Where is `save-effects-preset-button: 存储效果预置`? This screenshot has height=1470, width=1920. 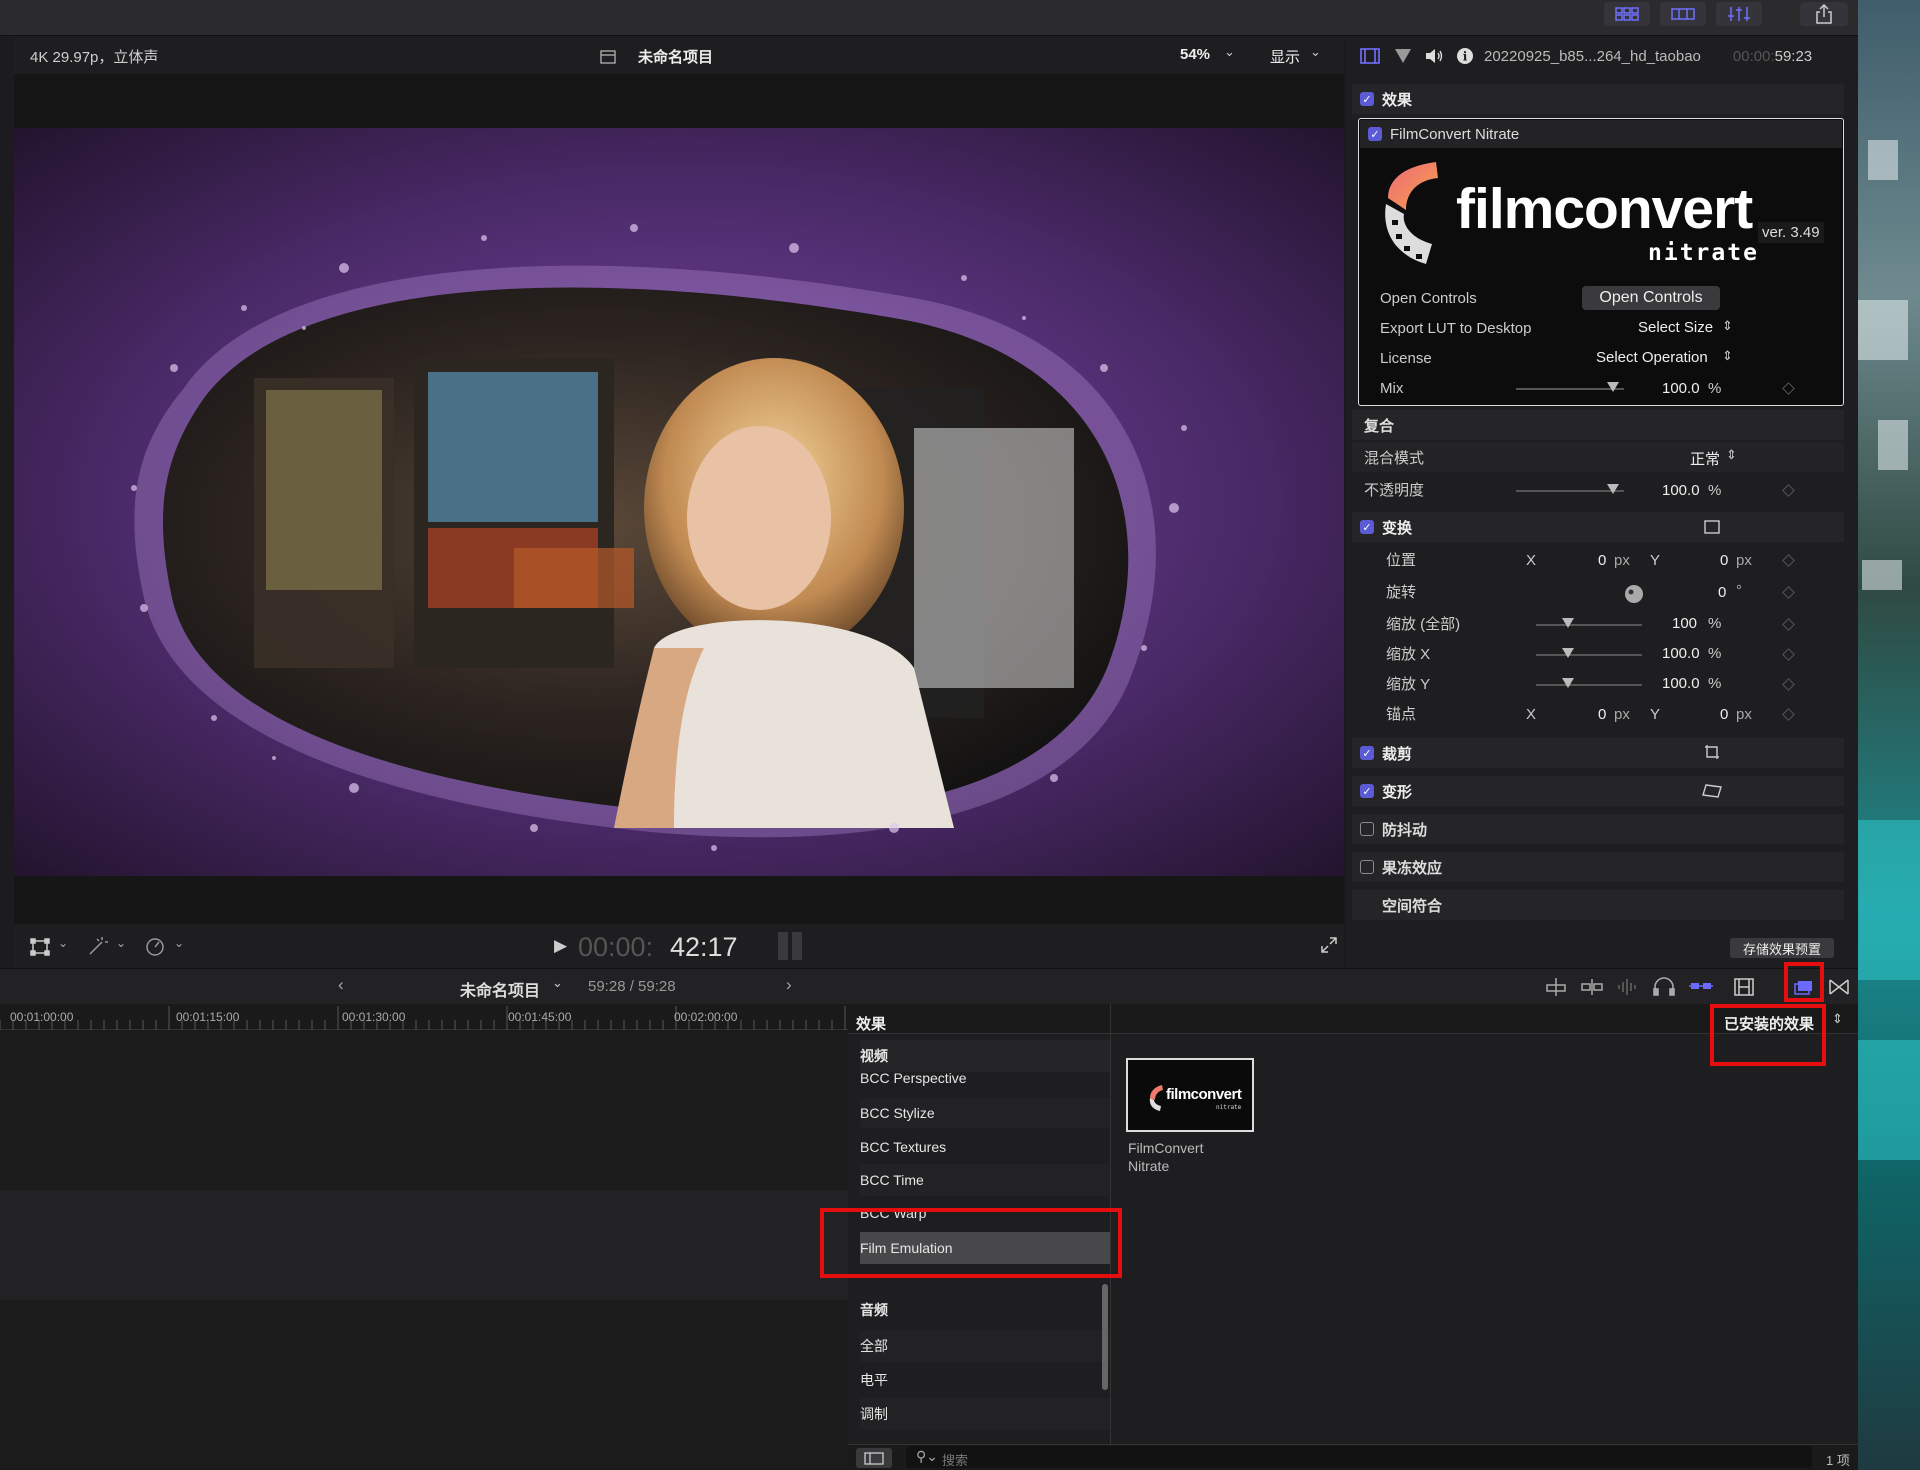
save-effects-preset-button: 存储效果预置 is located at coordinates (1782, 948).